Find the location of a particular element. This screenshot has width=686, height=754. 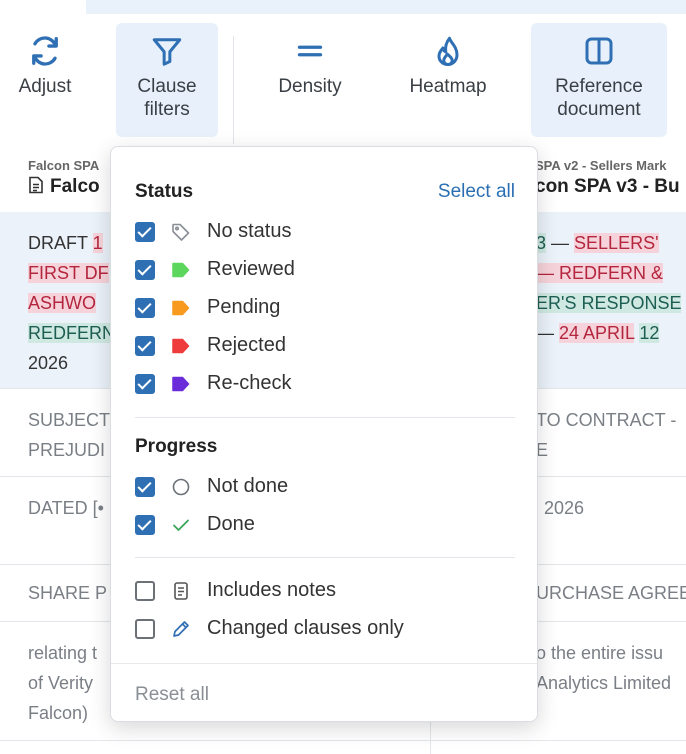

popover-footer: Reset all is located at coordinates (324, 692).